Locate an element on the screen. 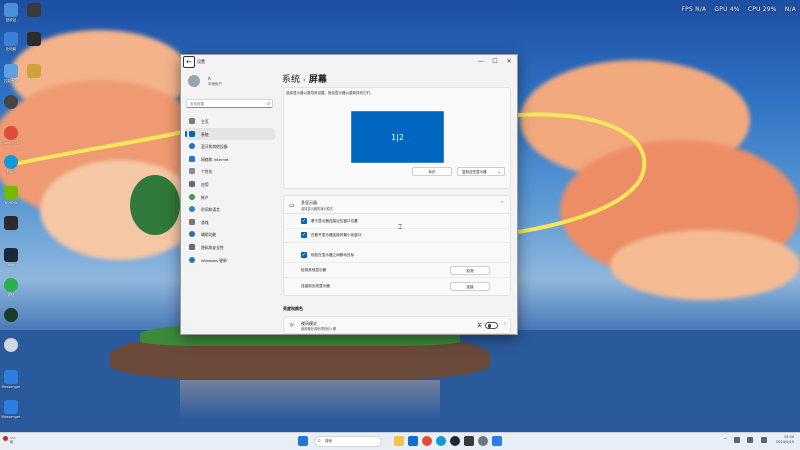  checkbox-label: 基于显示器连接记住窗口位置 is located at coordinates (334, 221).